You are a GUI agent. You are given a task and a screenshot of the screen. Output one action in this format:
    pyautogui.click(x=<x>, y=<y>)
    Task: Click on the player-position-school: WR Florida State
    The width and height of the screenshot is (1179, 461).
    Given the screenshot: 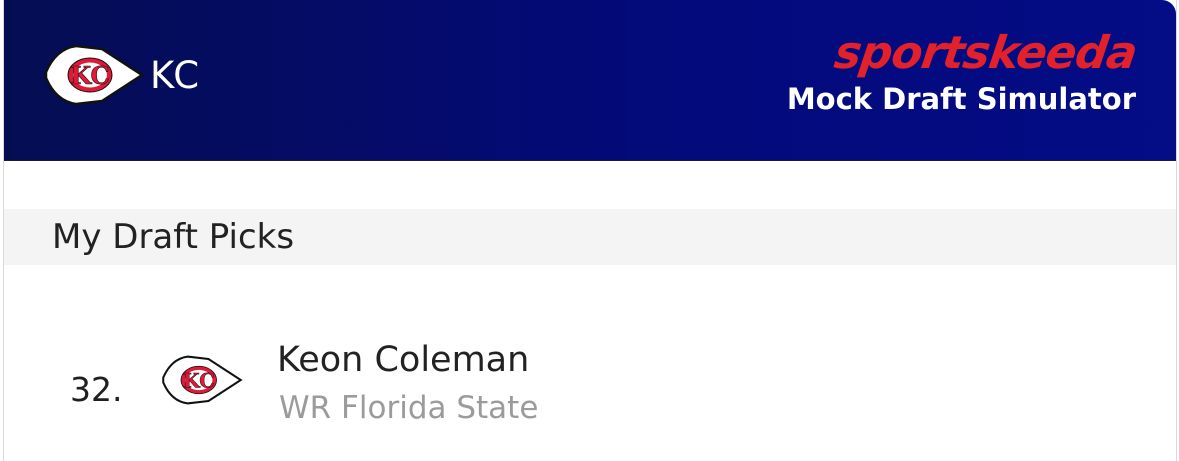 What is the action you would take?
    pyautogui.click(x=409, y=408)
    